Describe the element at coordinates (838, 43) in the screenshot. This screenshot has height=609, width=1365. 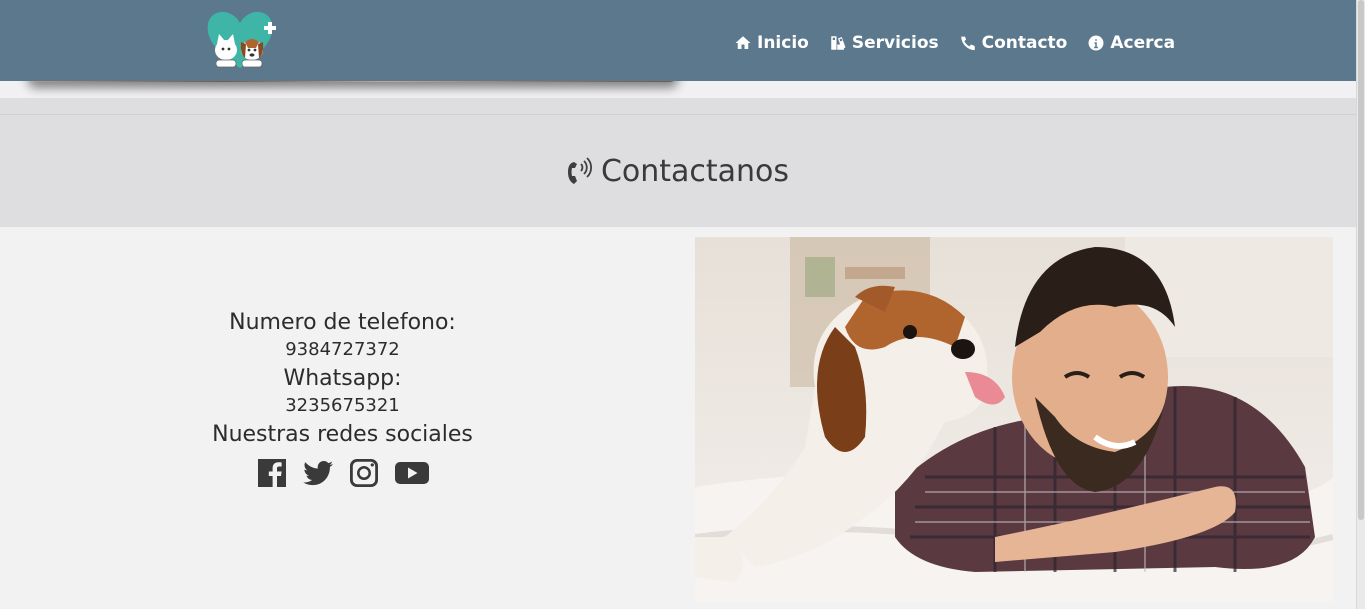
I see `services-icon` at that location.